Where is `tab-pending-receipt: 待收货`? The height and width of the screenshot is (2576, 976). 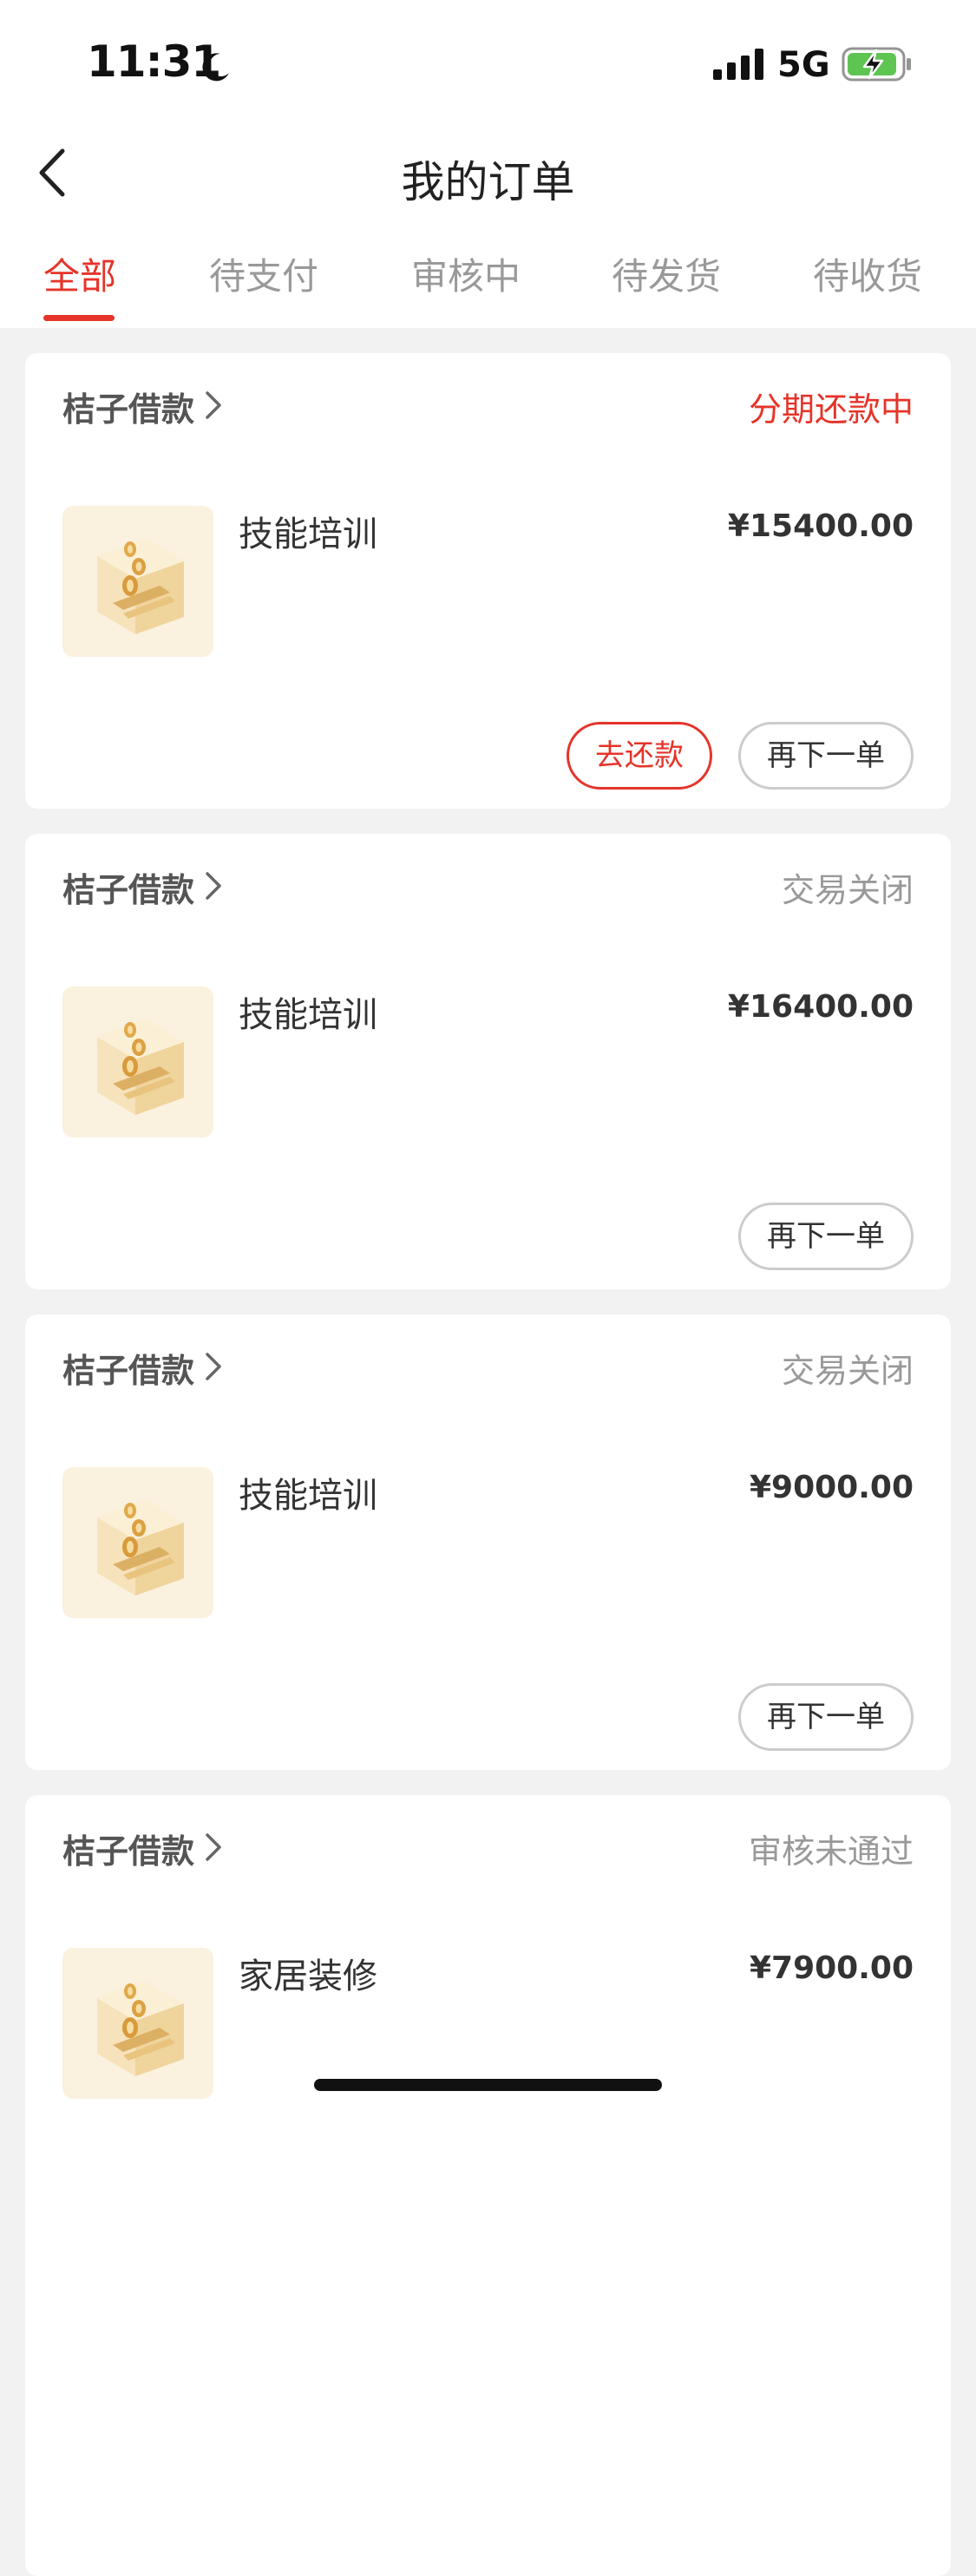 tab-pending-receipt: 待收货 is located at coordinates (867, 273).